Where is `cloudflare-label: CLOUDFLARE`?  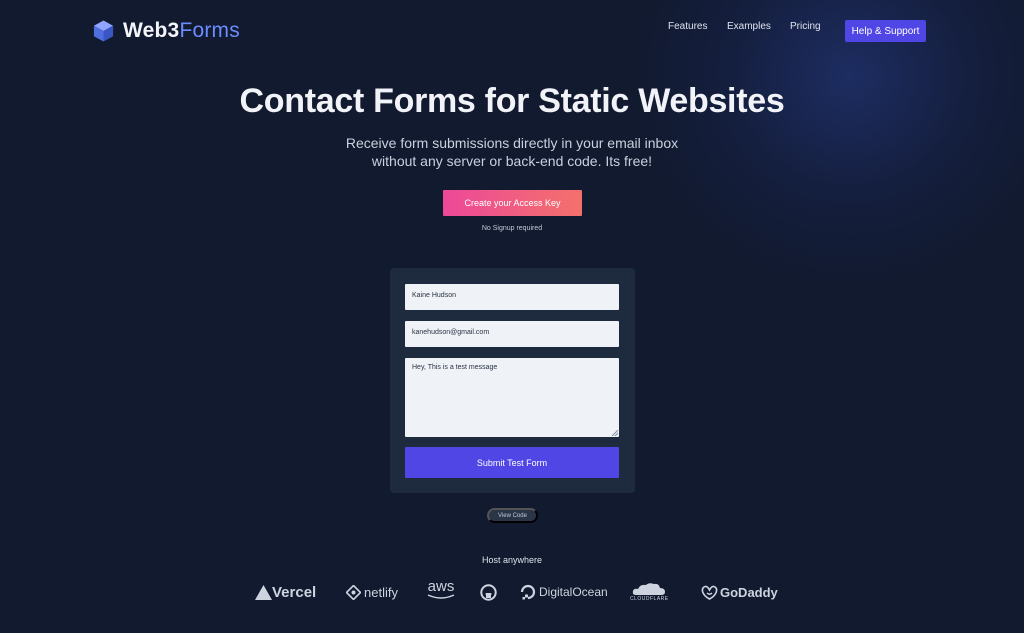 cloudflare-label: CLOUDFLARE is located at coordinates (649, 599).